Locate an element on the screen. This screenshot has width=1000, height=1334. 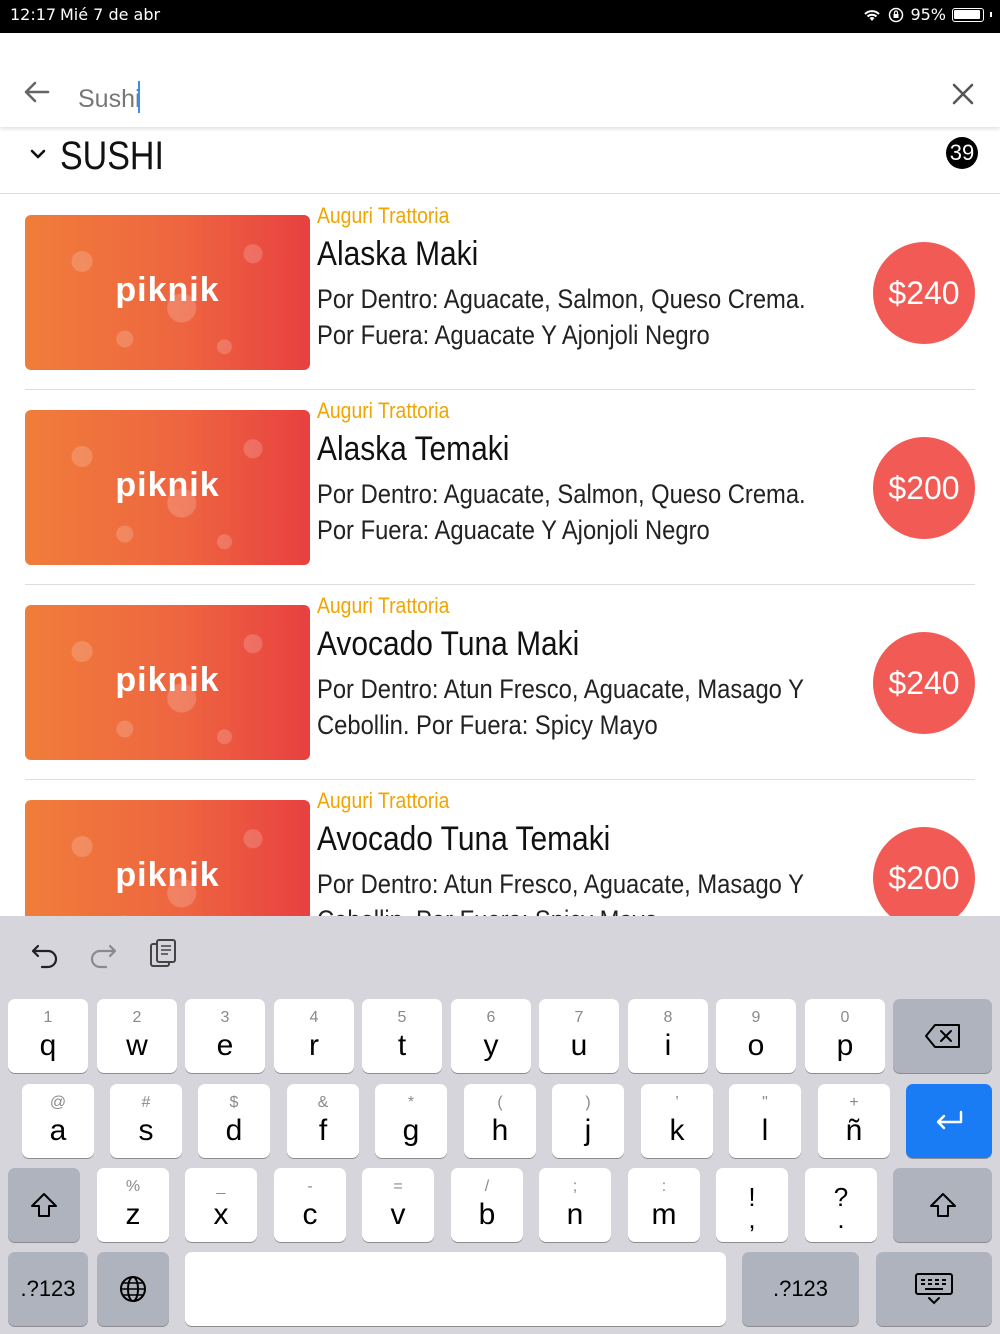
shift-key-left is located at coordinates (44, 1205).